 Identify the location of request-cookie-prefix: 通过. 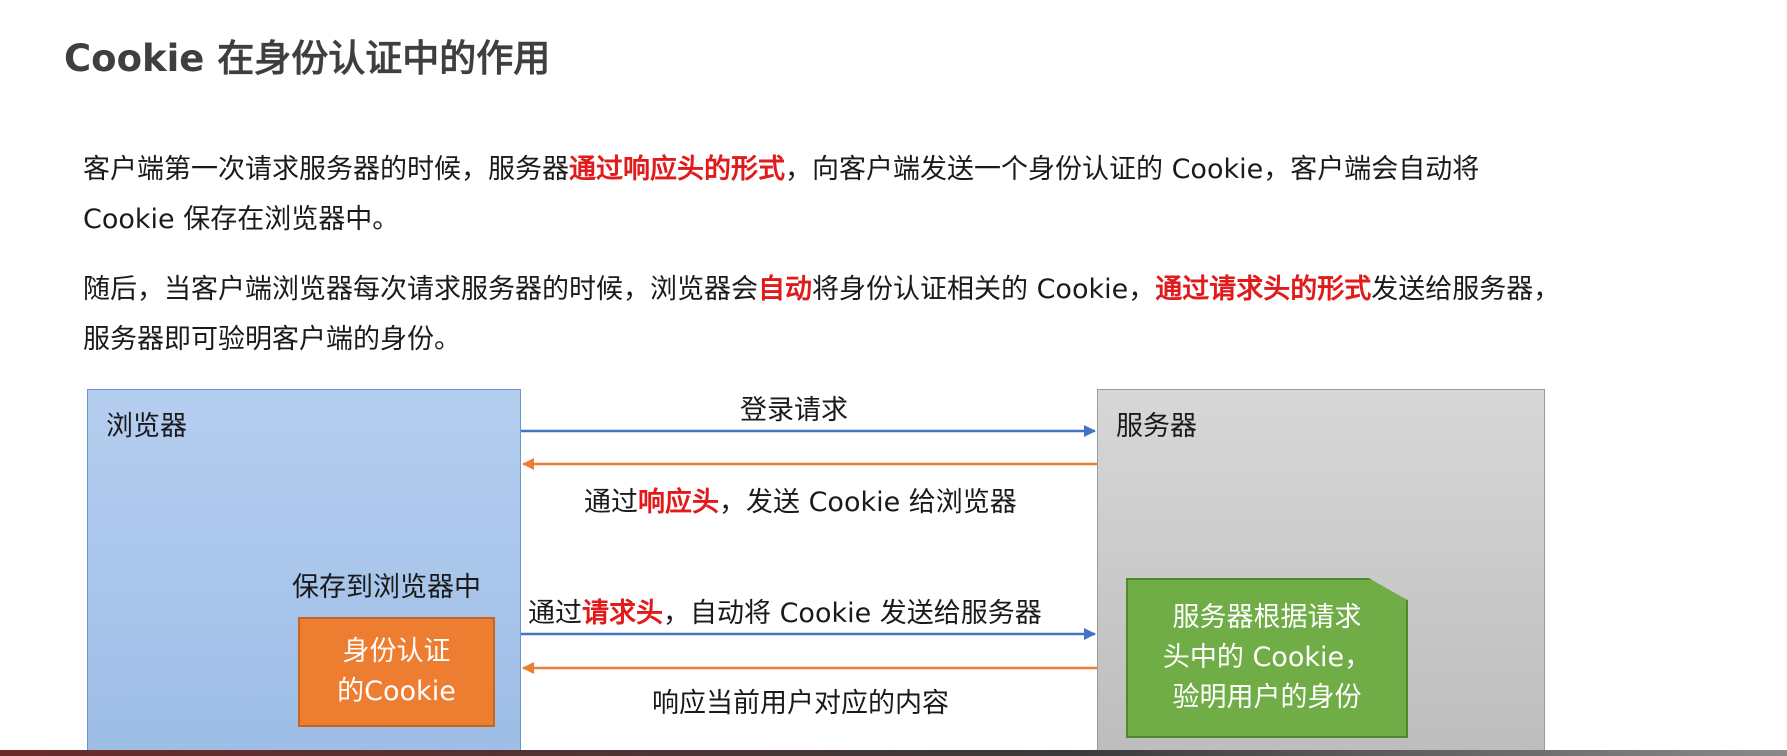
(555, 613).